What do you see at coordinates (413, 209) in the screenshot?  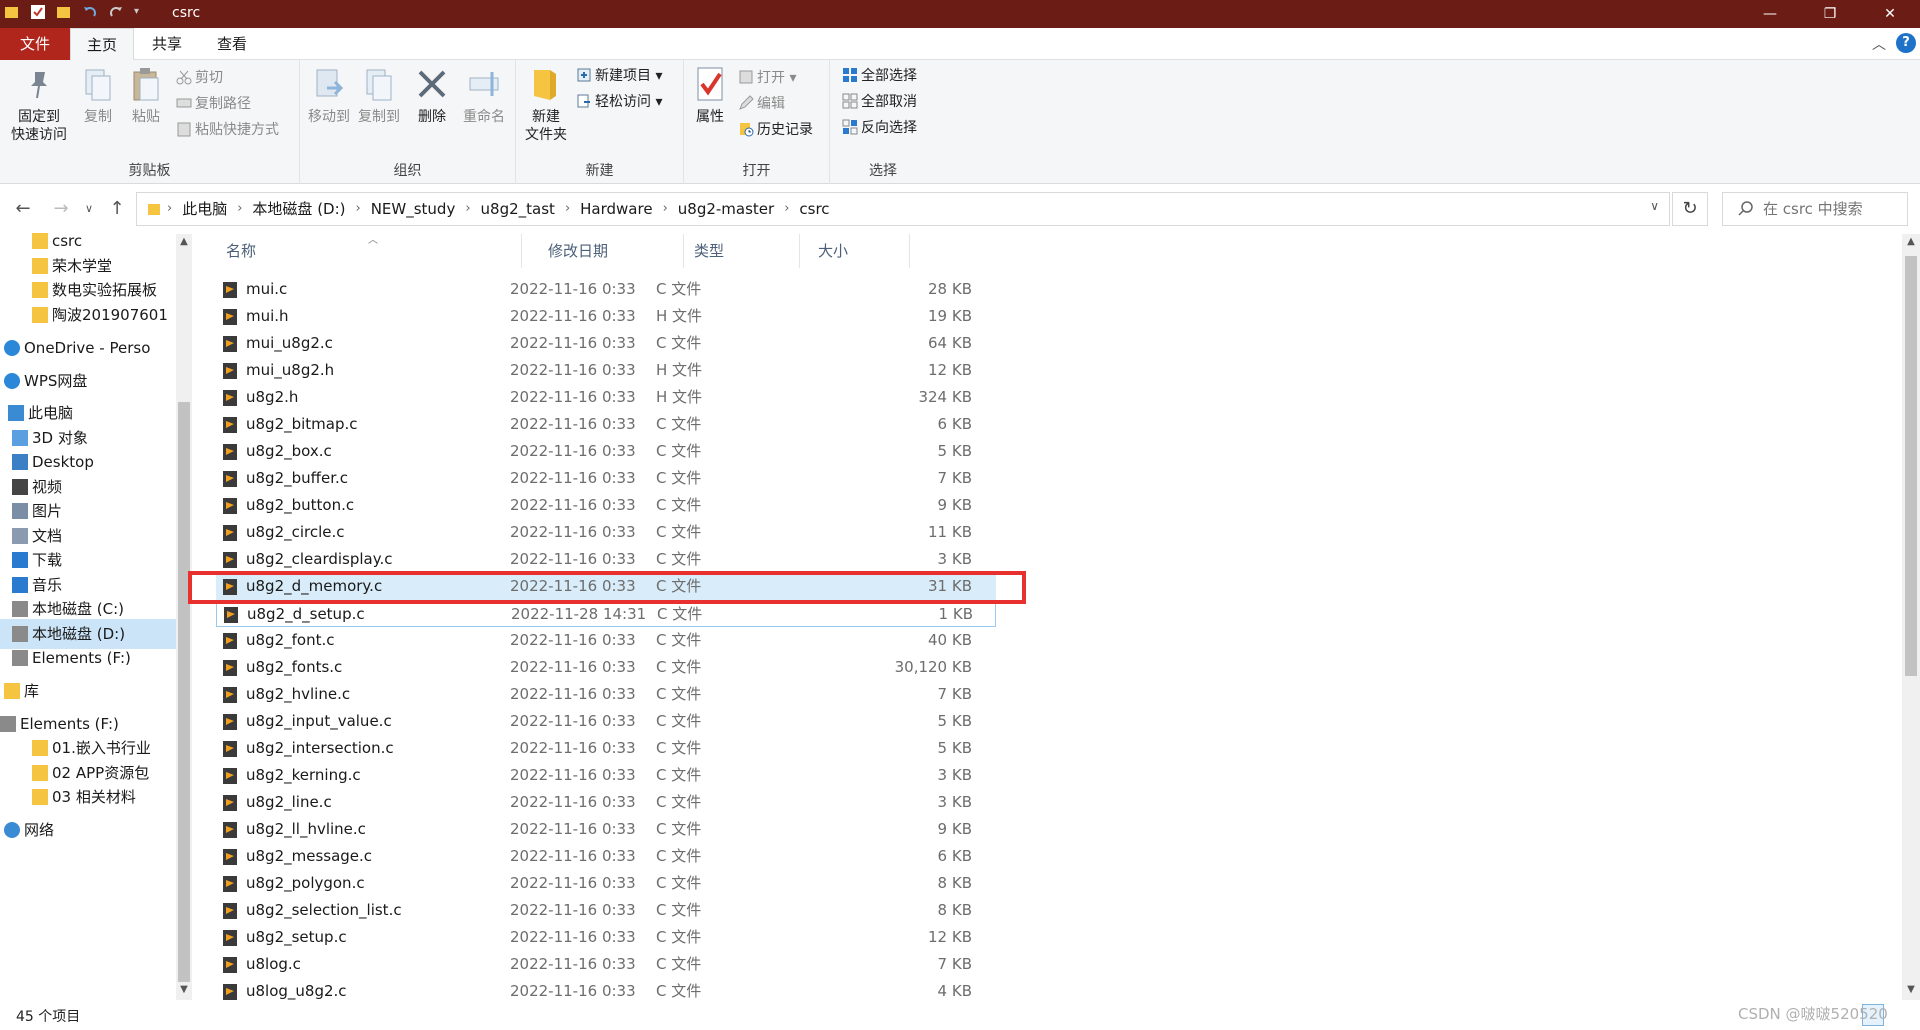 I see `breadcrumb-item: NEW_study` at bounding box center [413, 209].